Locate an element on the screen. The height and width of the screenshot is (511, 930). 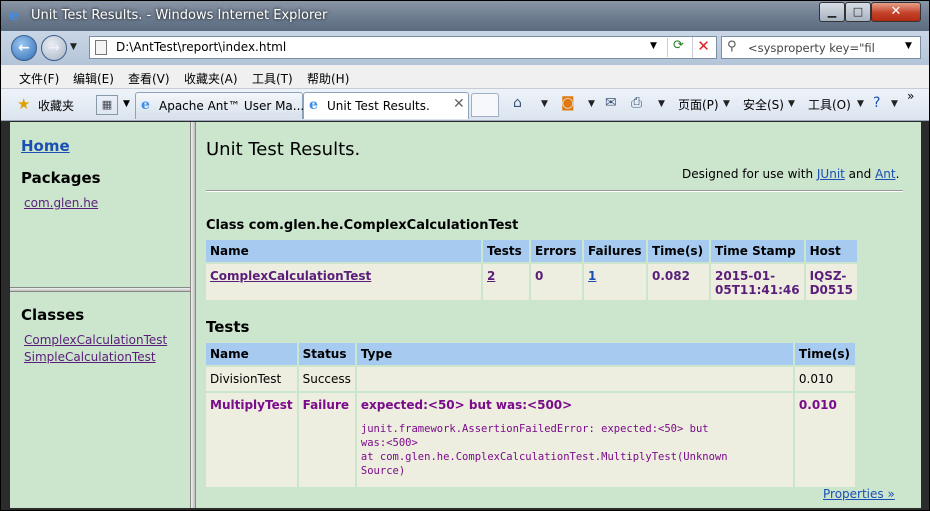
package-link: com.glen.he is located at coordinates (61, 203).